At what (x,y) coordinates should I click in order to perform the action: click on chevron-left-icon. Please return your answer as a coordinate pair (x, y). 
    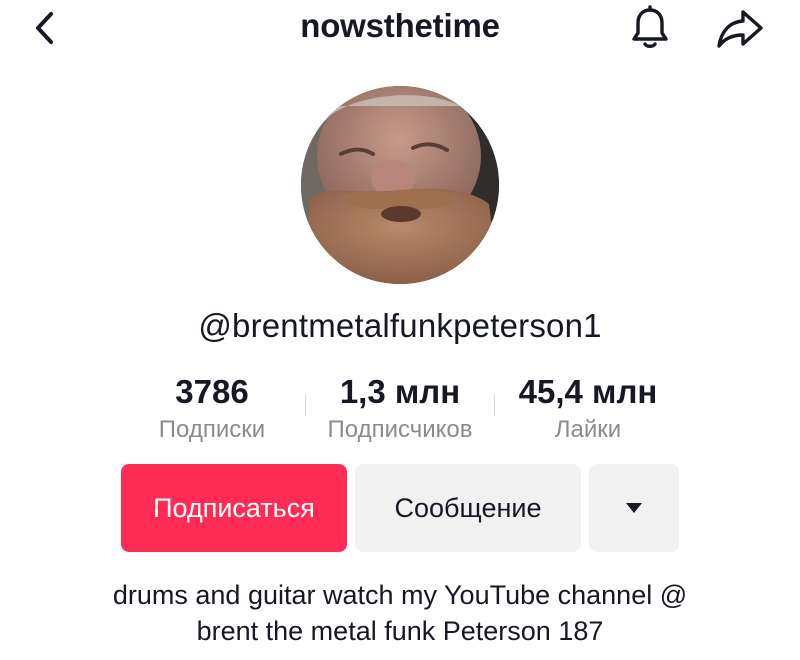
    Looking at the image, I should click on (44, 28).